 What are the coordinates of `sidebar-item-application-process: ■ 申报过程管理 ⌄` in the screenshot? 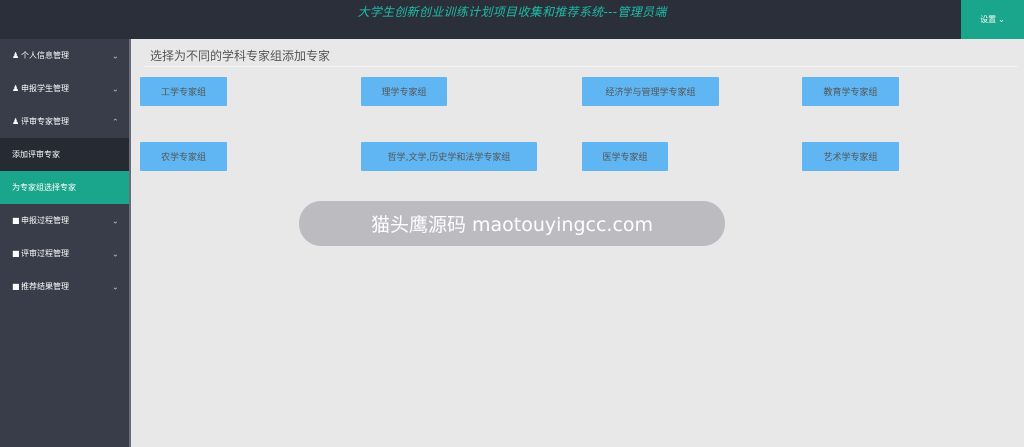 It's located at (64, 220).